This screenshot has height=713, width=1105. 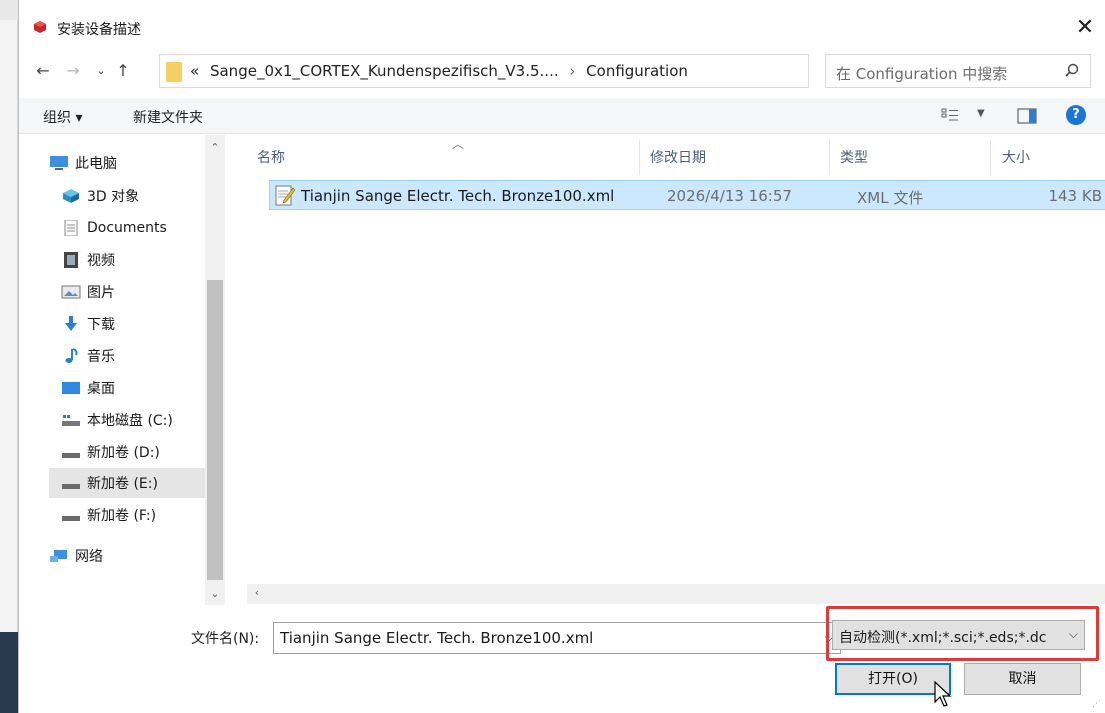 I want to click on file-size: 143 KB, so click(x=1075, y=196).